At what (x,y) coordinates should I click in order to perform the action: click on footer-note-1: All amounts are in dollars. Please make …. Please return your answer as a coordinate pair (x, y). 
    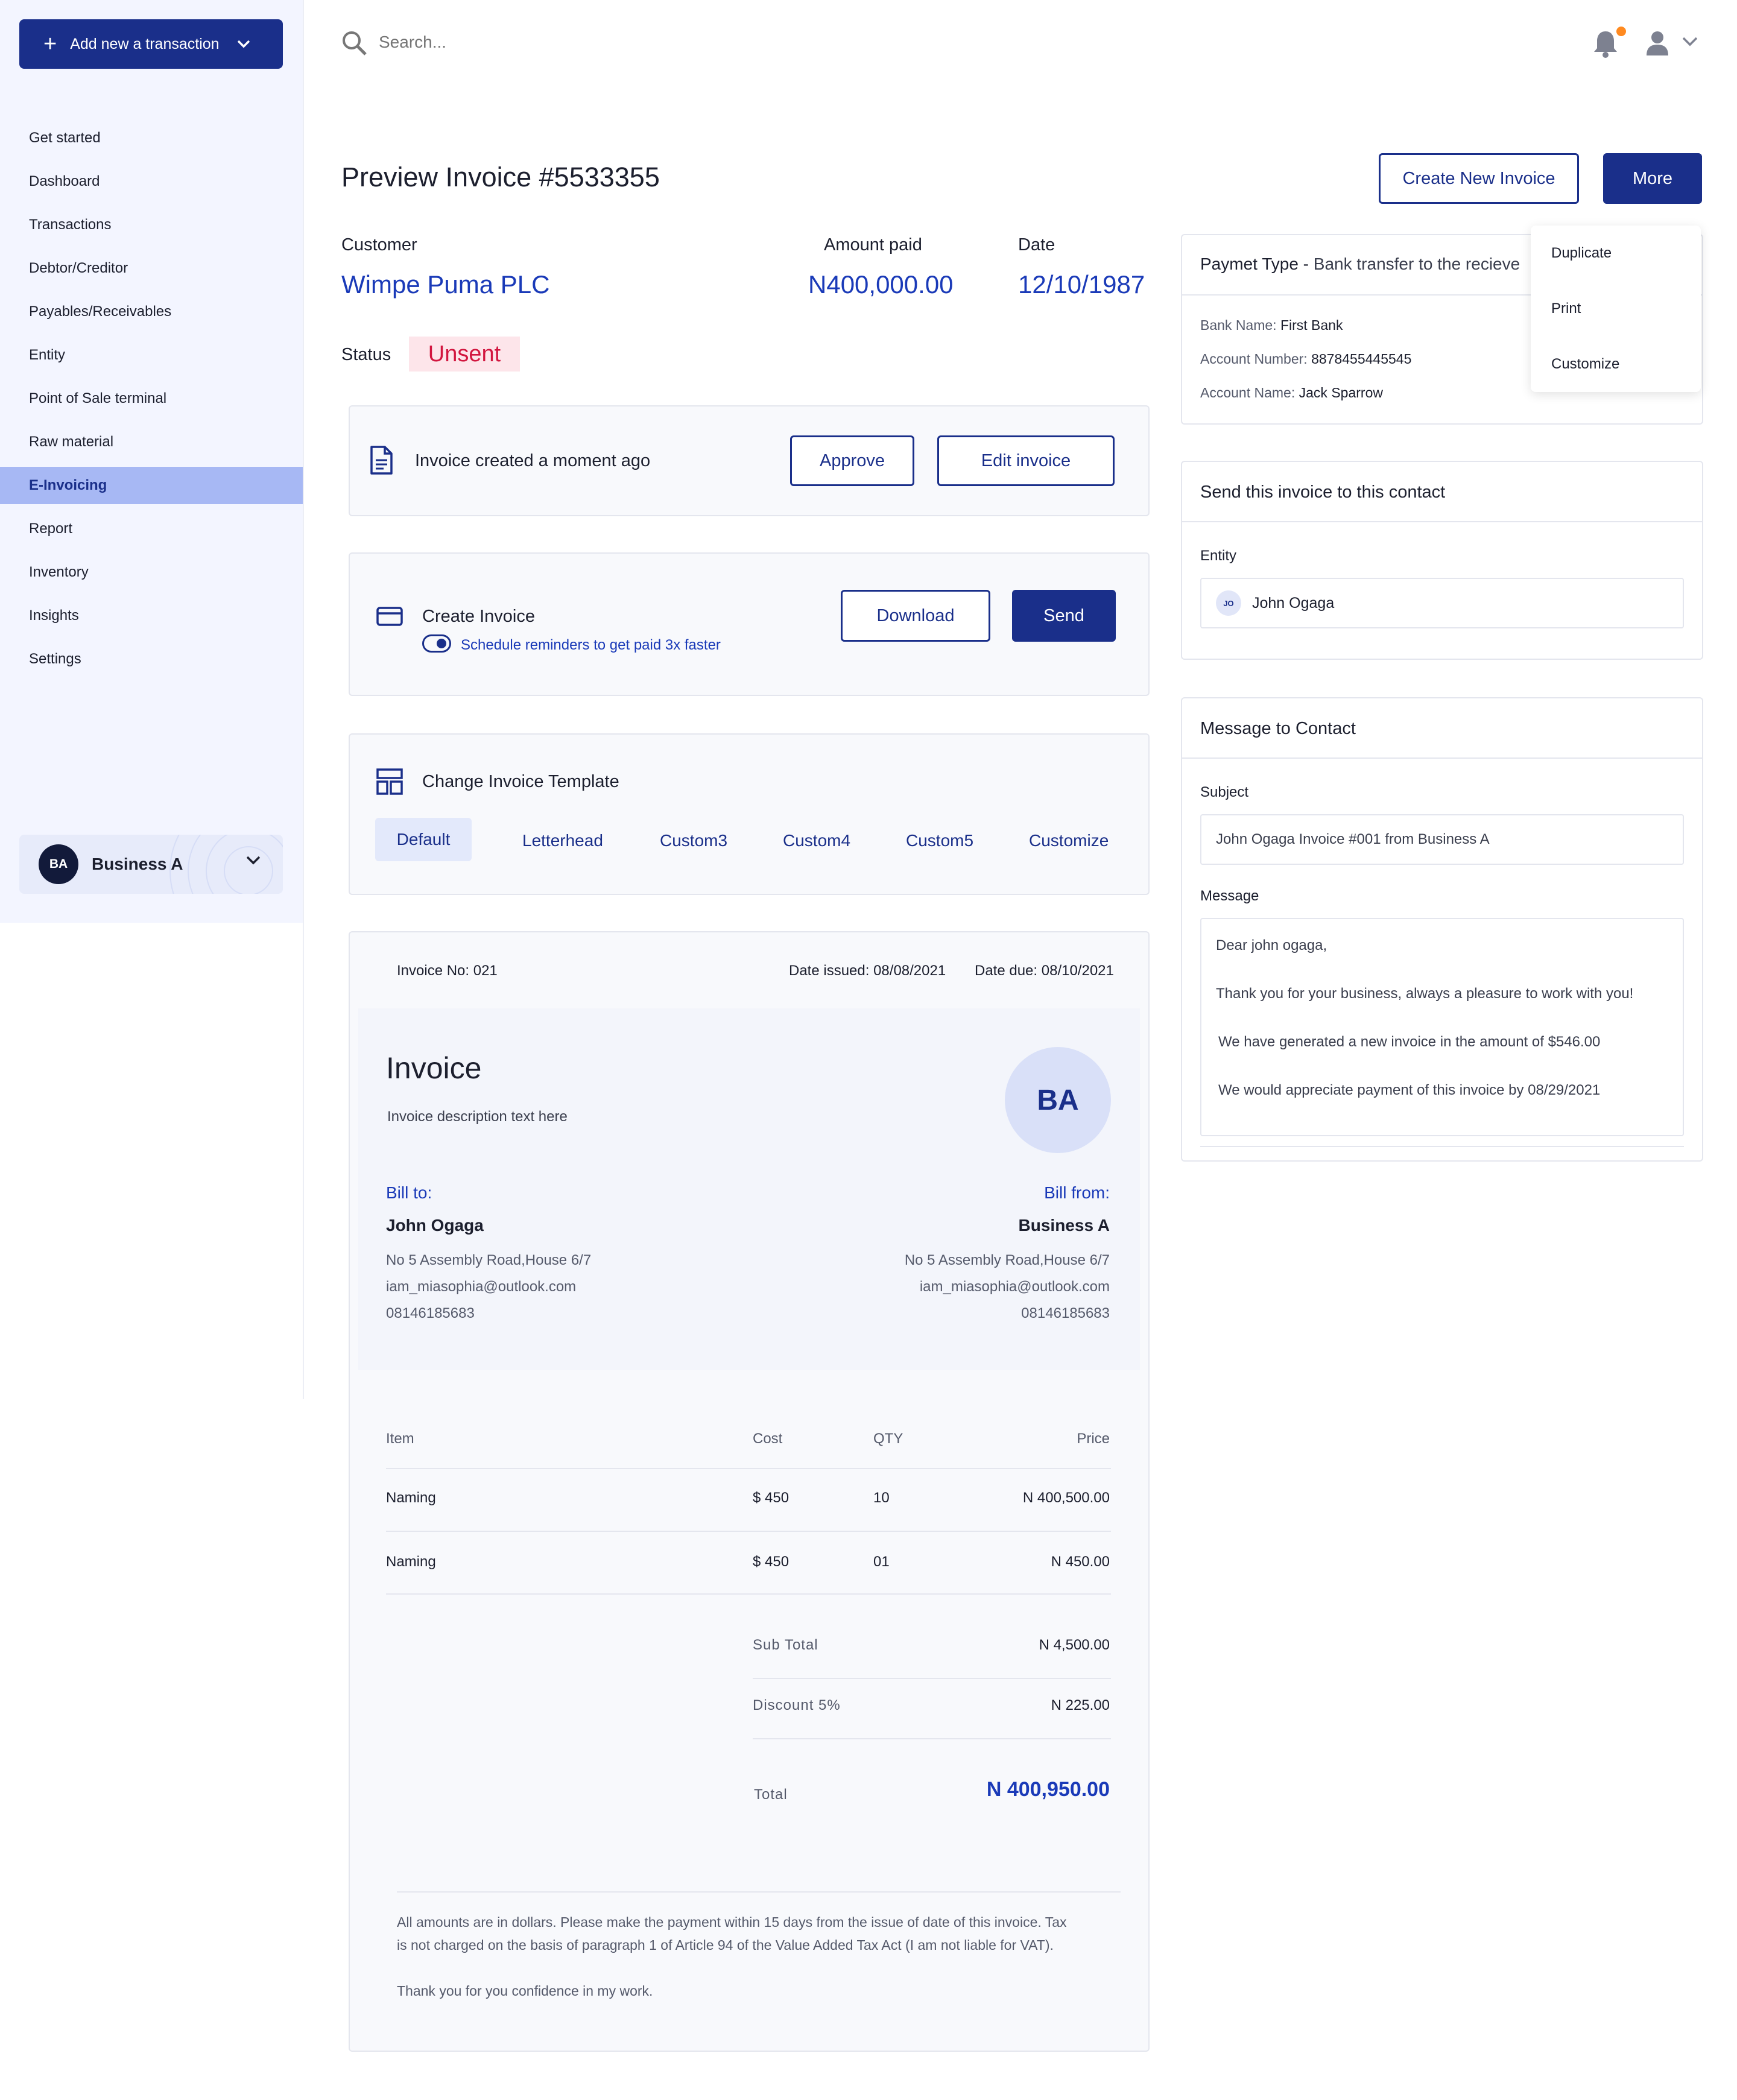
    Looking at the image, I should click on (732, 1922).